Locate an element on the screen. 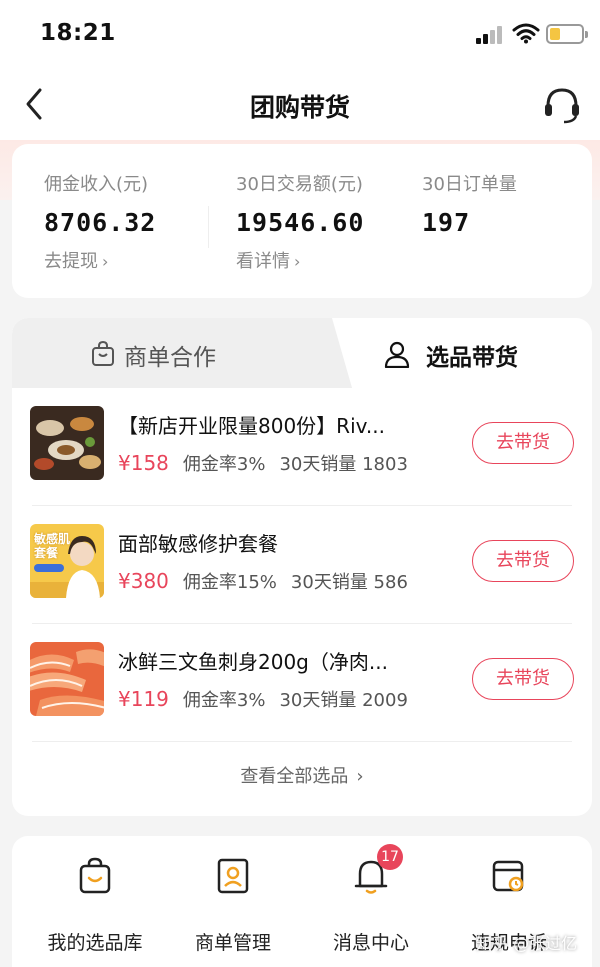 The width and height of the screenshot is (600, 967). skincare-promo-image: 敏感肌 套餐 is located at coordinates (67, 561).